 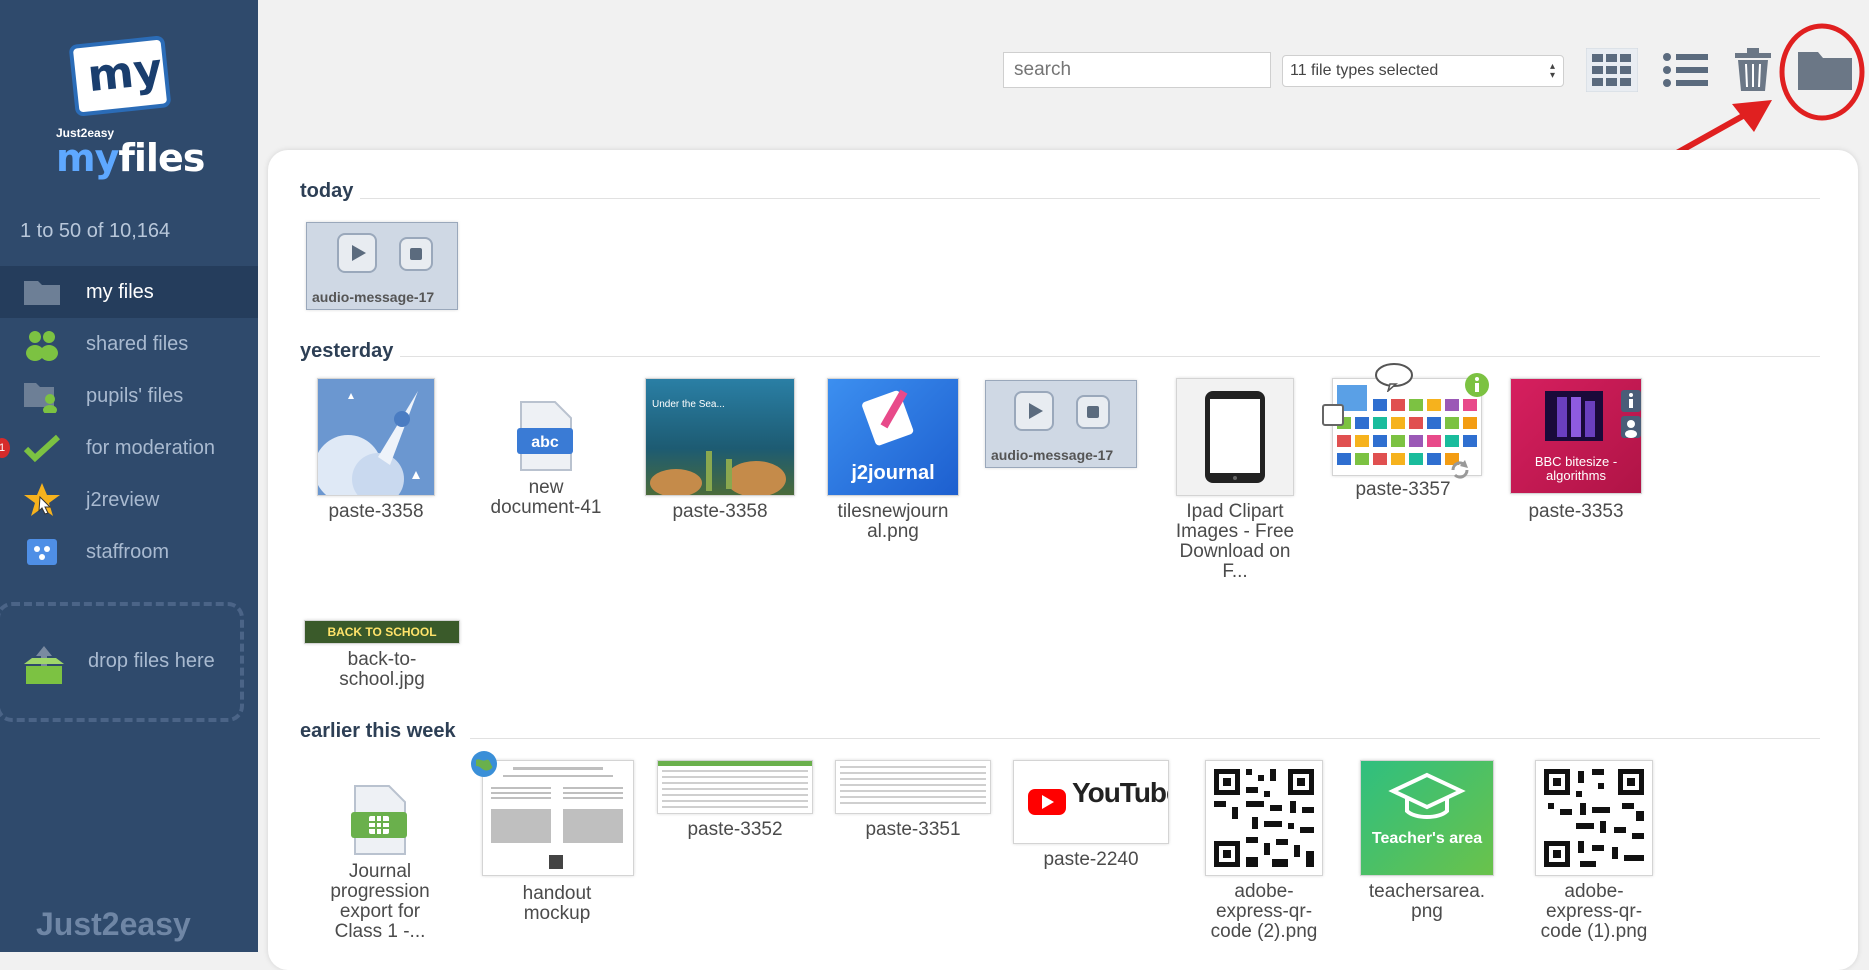 I want to click on file-name: new document-41, so click(x=546, y=498).